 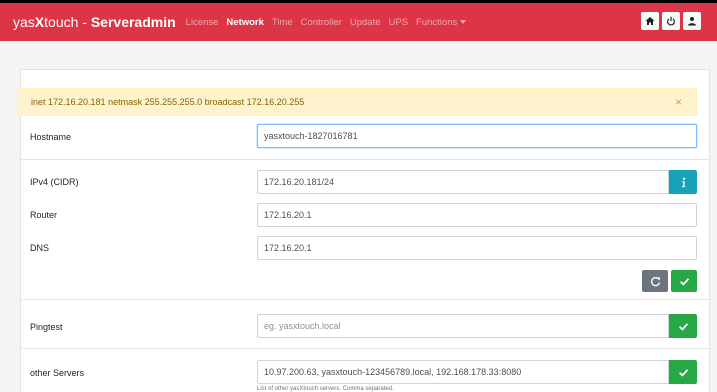 I want to click on reload-button, so click(x=655, y=281).